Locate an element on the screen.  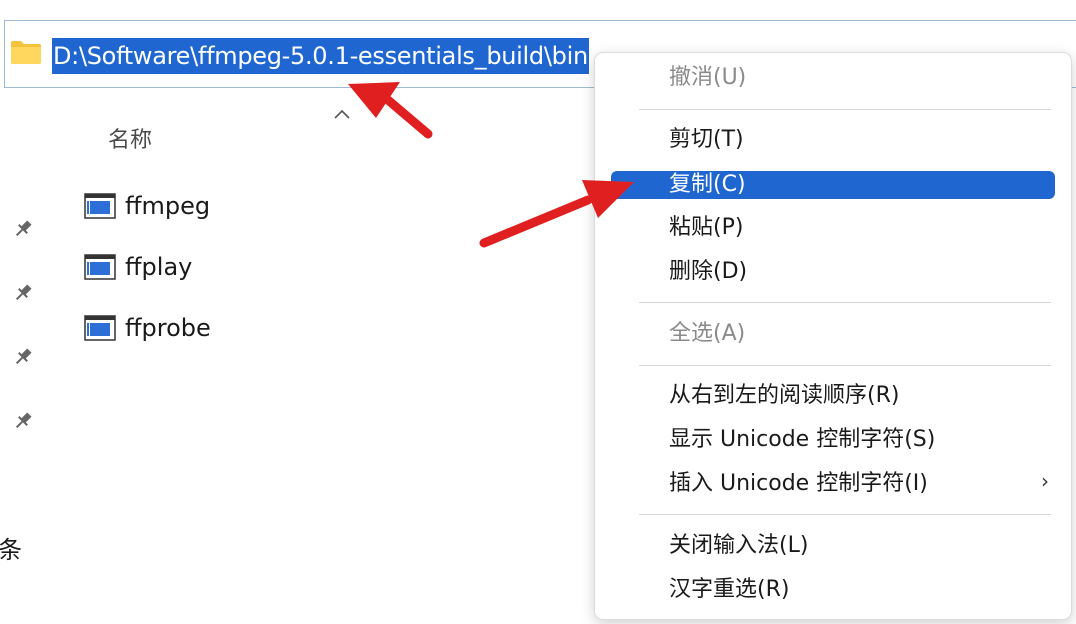
menu-item-select-all: 全选(A) is located at coordinates (833, 334).